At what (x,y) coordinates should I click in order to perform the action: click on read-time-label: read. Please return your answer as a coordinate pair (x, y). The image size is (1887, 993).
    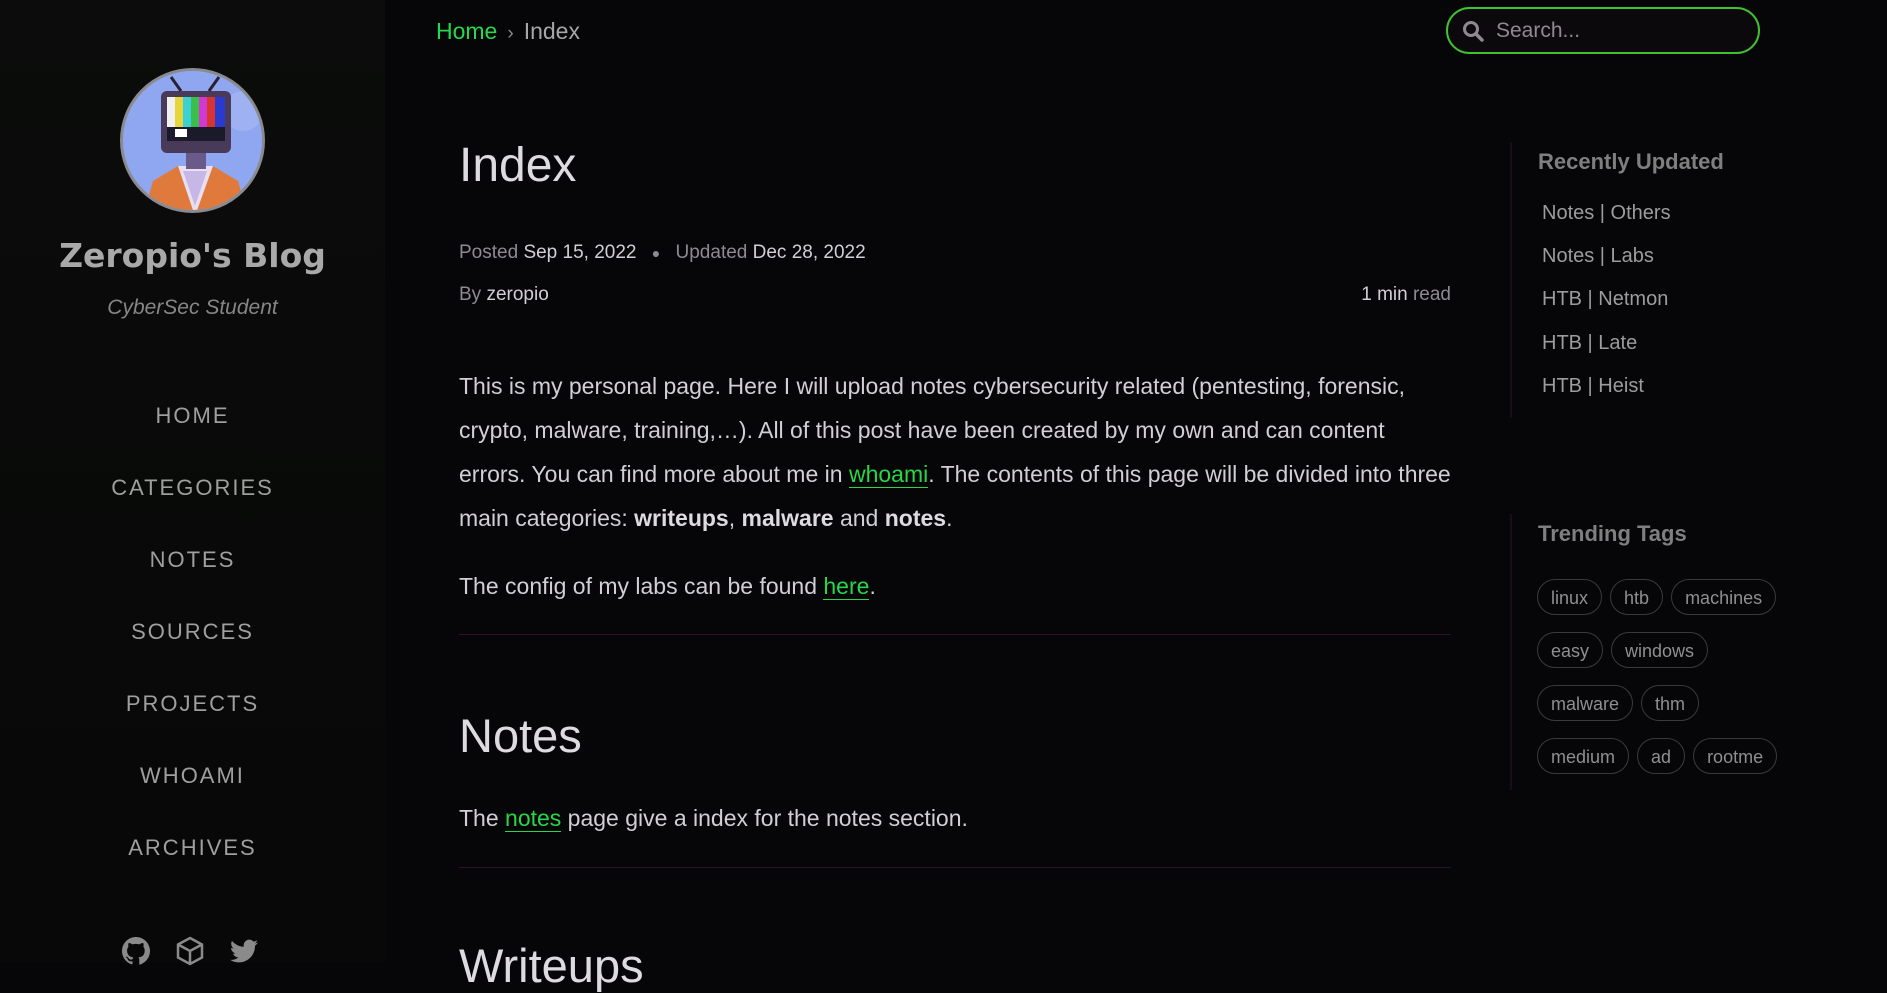
    Looking at the image, I should click on (1431, 294).